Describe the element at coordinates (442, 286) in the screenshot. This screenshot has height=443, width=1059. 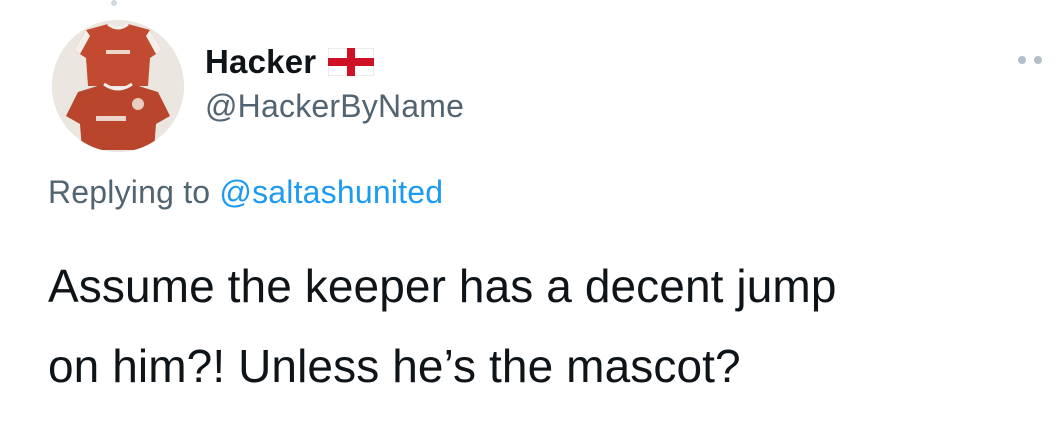
I see `tweet-text-line: Assume the keeper has a decent jump` at that location.